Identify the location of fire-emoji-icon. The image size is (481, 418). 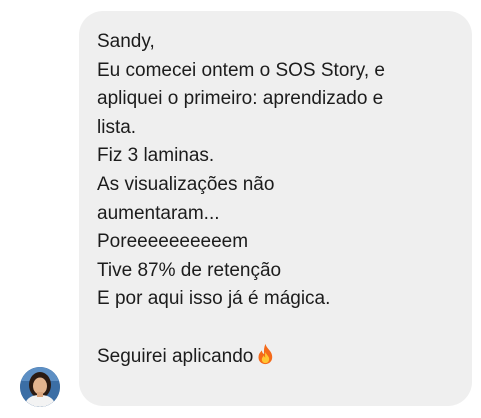
(265, 353).